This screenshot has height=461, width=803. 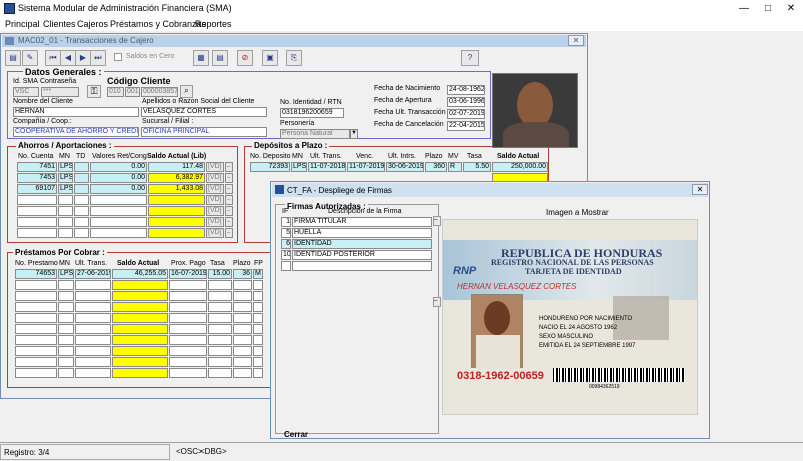 What do you see at coordinates (176, 233) in the screenshot?
I see `ahorros-saldo-cell` at bounding box center [176, 233].